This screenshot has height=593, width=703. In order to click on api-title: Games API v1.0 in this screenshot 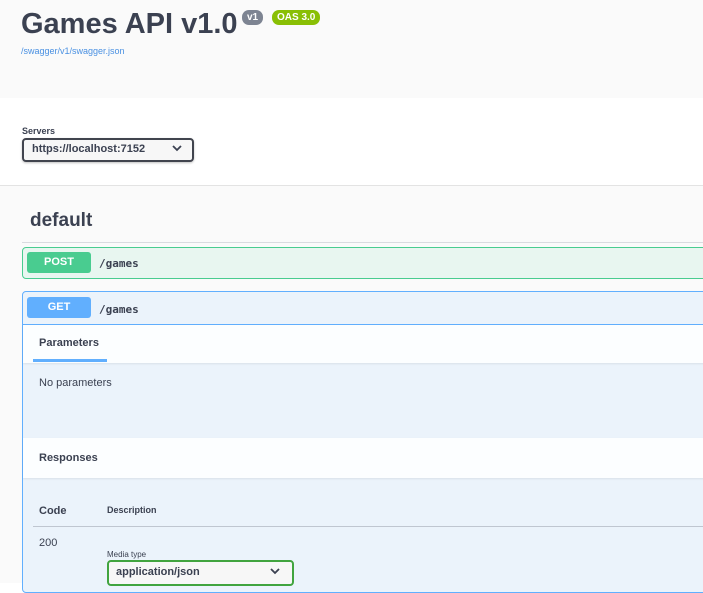, I will do `click(129, 24)`.